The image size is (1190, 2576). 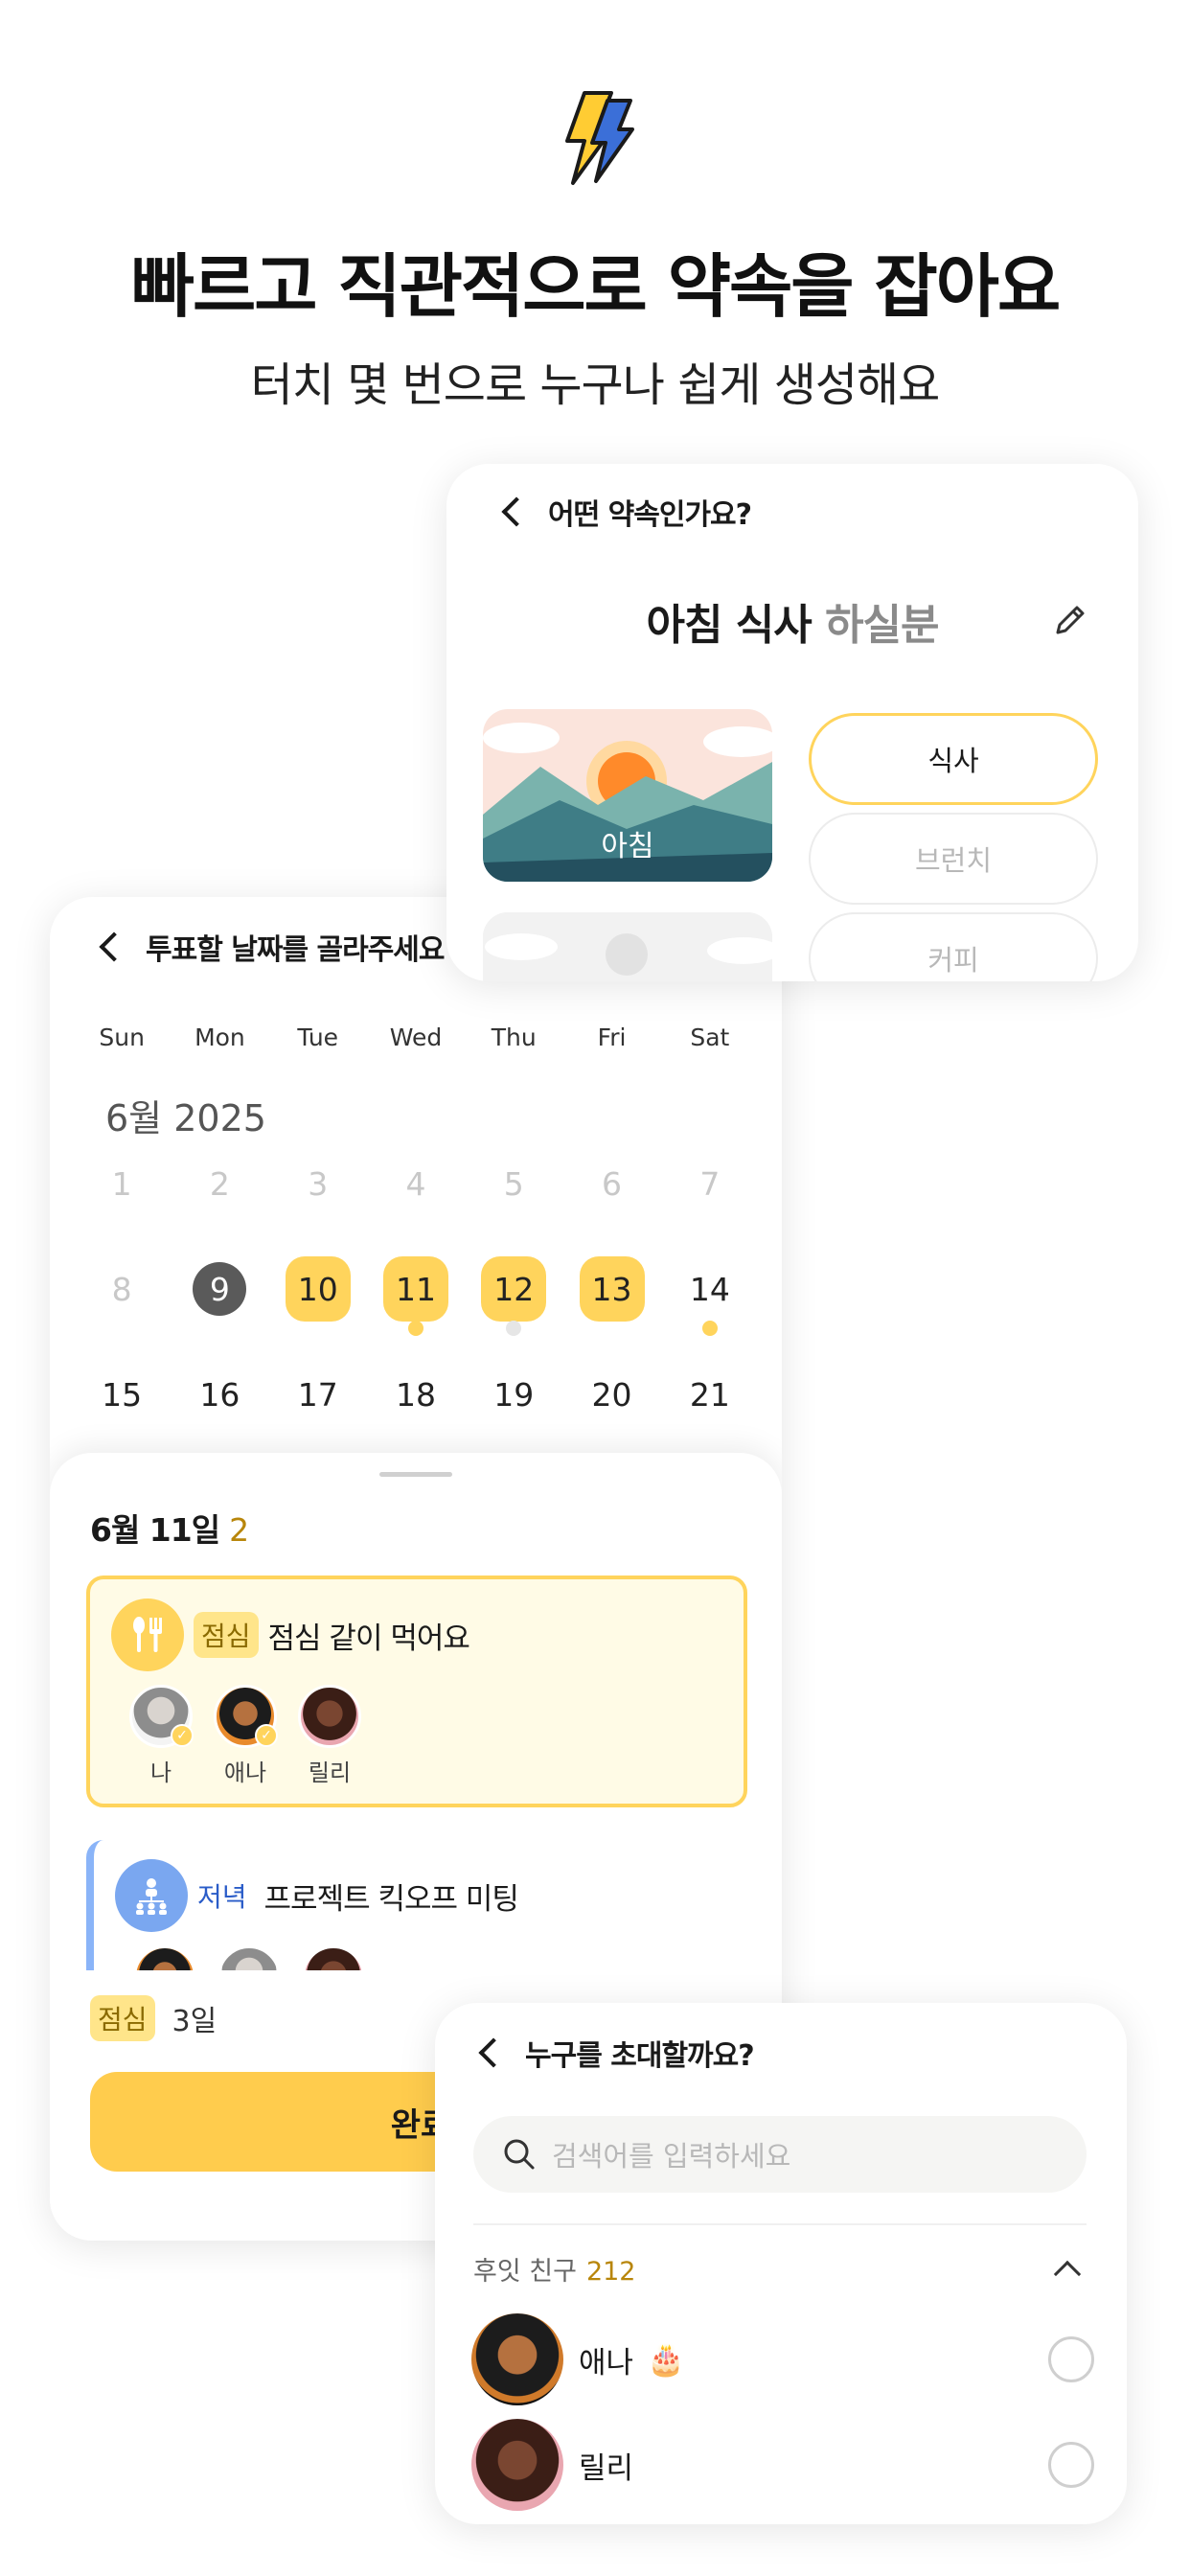 I want to click on calendar-day: 21, so click(x=710, y=1394).